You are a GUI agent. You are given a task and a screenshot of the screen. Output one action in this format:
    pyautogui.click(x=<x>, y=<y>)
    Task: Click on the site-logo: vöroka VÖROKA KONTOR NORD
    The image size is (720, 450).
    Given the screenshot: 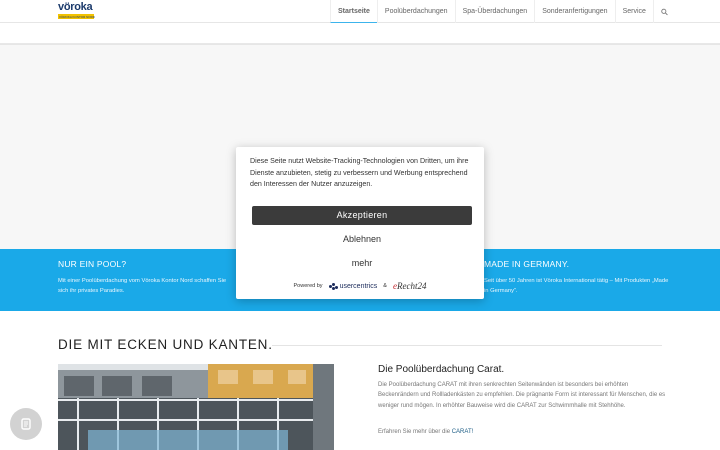 What is the action you would take?
    pyautogui.click(x=76, y=10)
    